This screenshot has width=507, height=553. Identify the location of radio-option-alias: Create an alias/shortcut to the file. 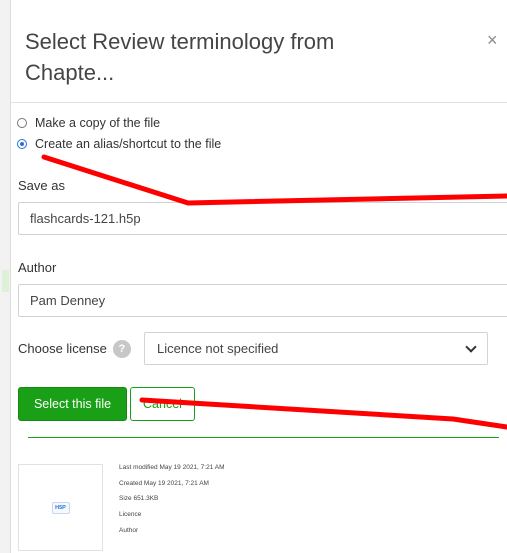
(119, 144).